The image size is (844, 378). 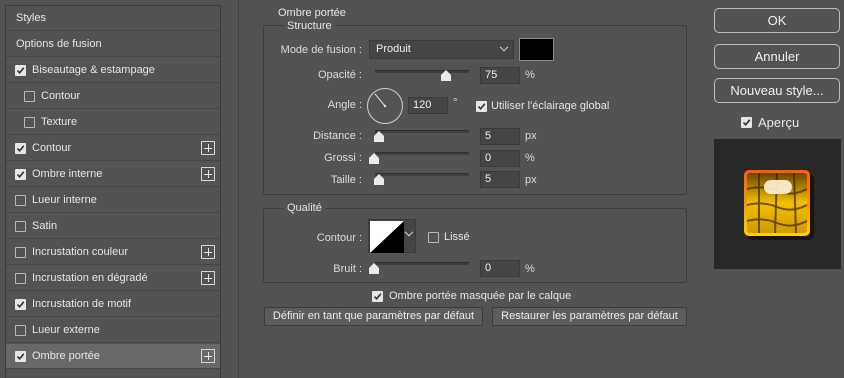 What do you see at coordinates (113, 226) in the screenshot?
I see `effect-item-satin: Satin` at bounding box center [113, 226].